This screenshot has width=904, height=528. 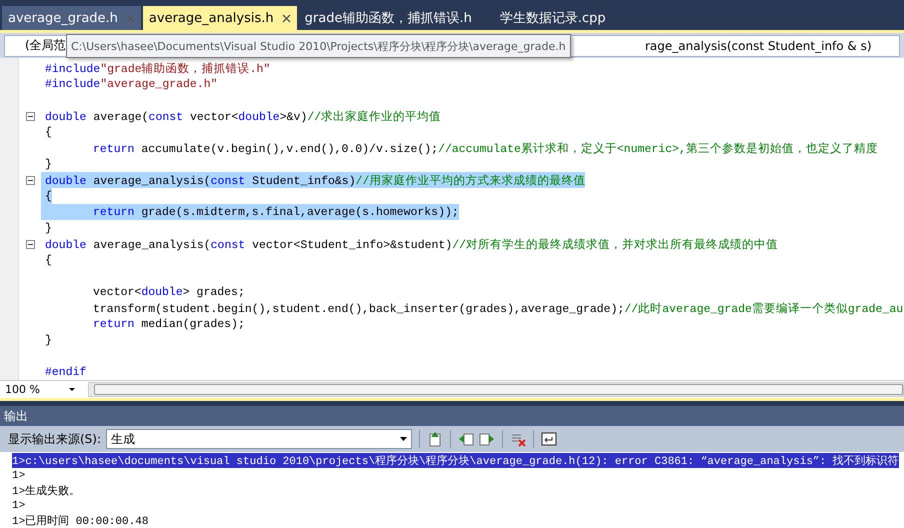 What do you see at coordinates (318, 46) in the screenshot?
I see `file-path-tooltip: C:\Users\hasee\Documents\Visual Studio 2010\Projects\程序分块\程序分块\average_grade.h` at bounding box center [318, 46].